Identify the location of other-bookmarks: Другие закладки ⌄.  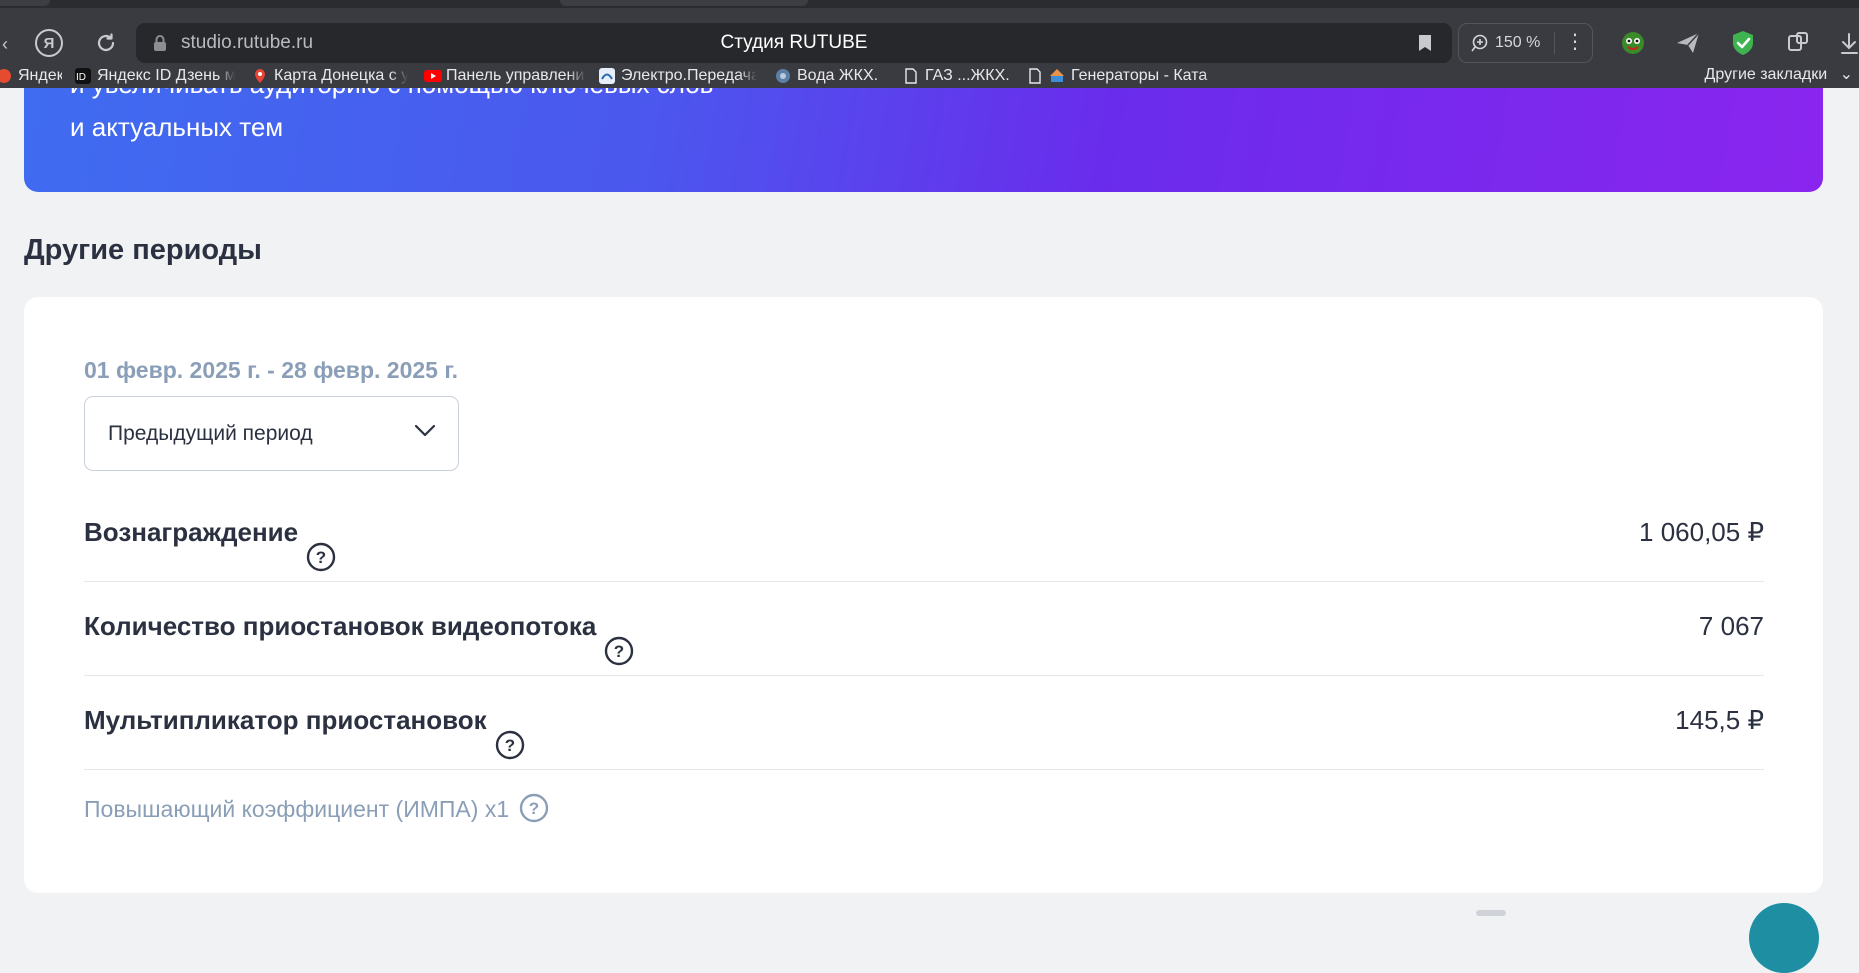
(1779, 76).